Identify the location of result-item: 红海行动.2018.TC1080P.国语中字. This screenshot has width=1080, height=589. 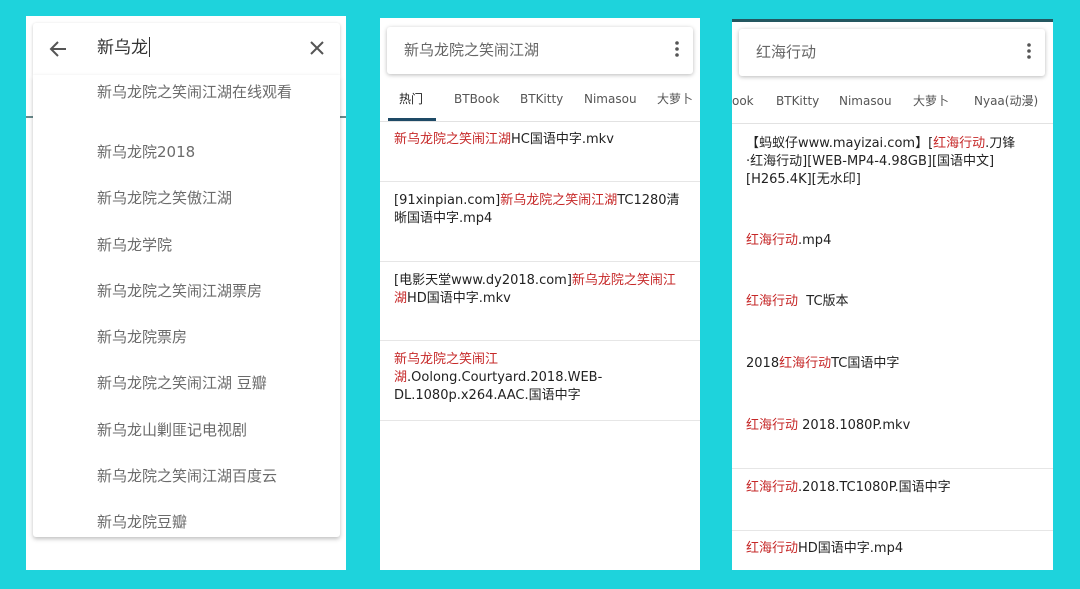
(886, 488).